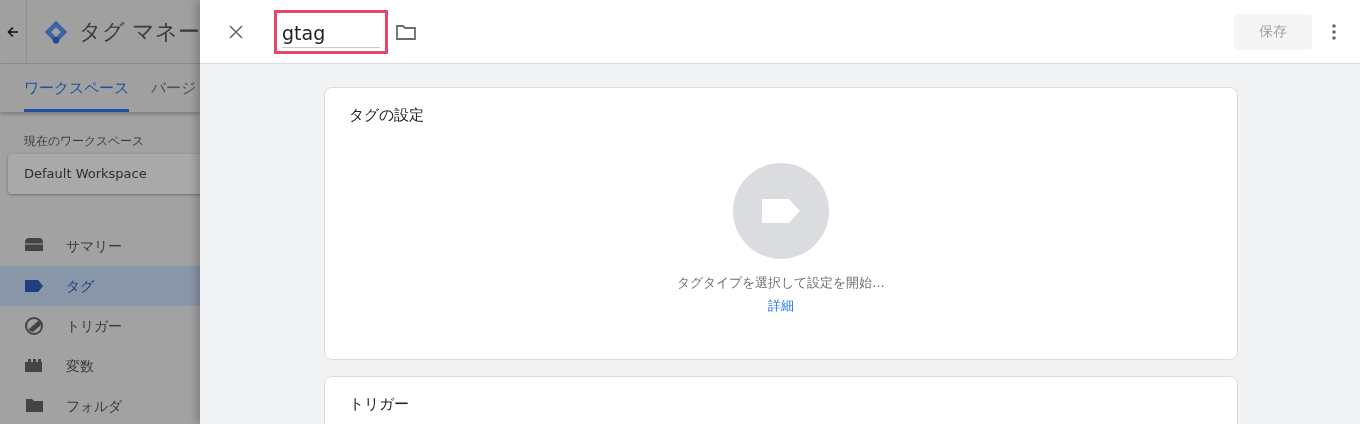 This screenshot has height=424, width=1360. What do you see at coordinates (379, 404) in the screenshot?
I see `section-title: トリガー` at bounding box center [379, 404].